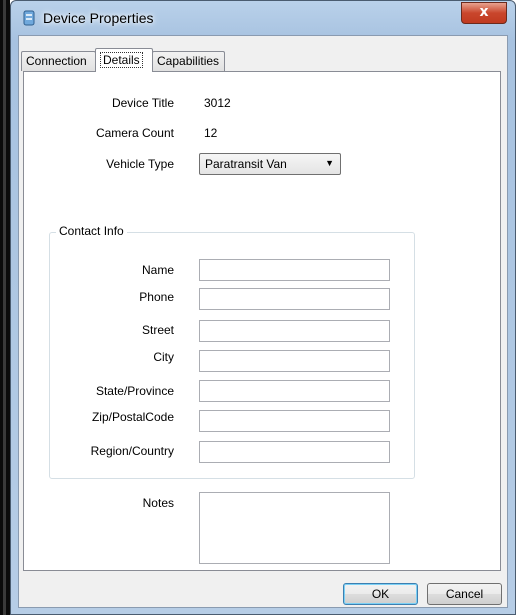 This screenshot has width=516, height=615. Describe the element at coordinates (132, 451) in the screenshot. I see `region-label: Region/Country` at that location.